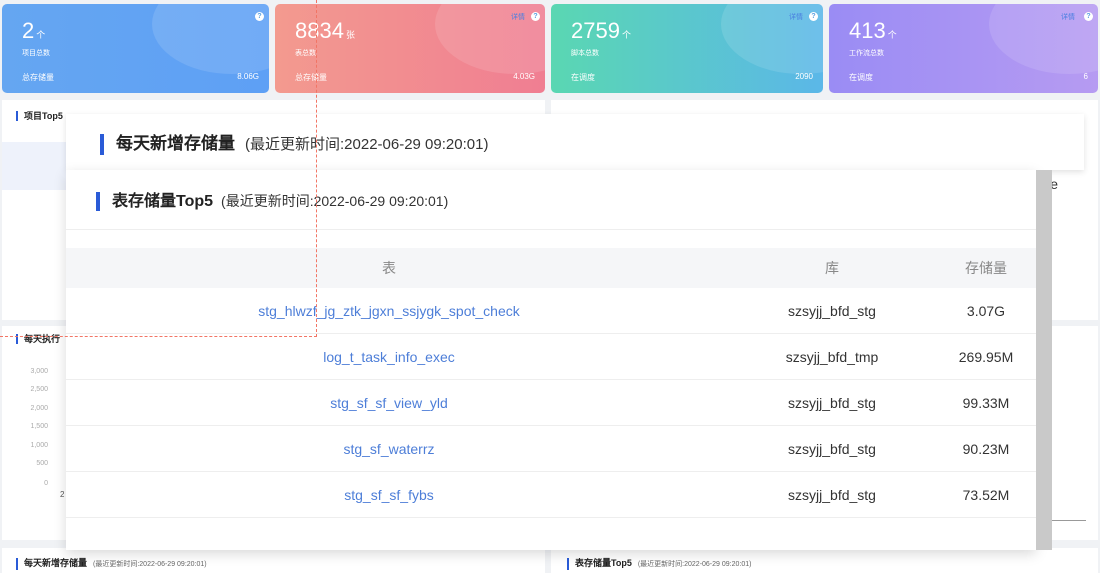  Describe the element at coordinates (832, 268) in the screenshot. I see `column-header-database: 库` at that location.